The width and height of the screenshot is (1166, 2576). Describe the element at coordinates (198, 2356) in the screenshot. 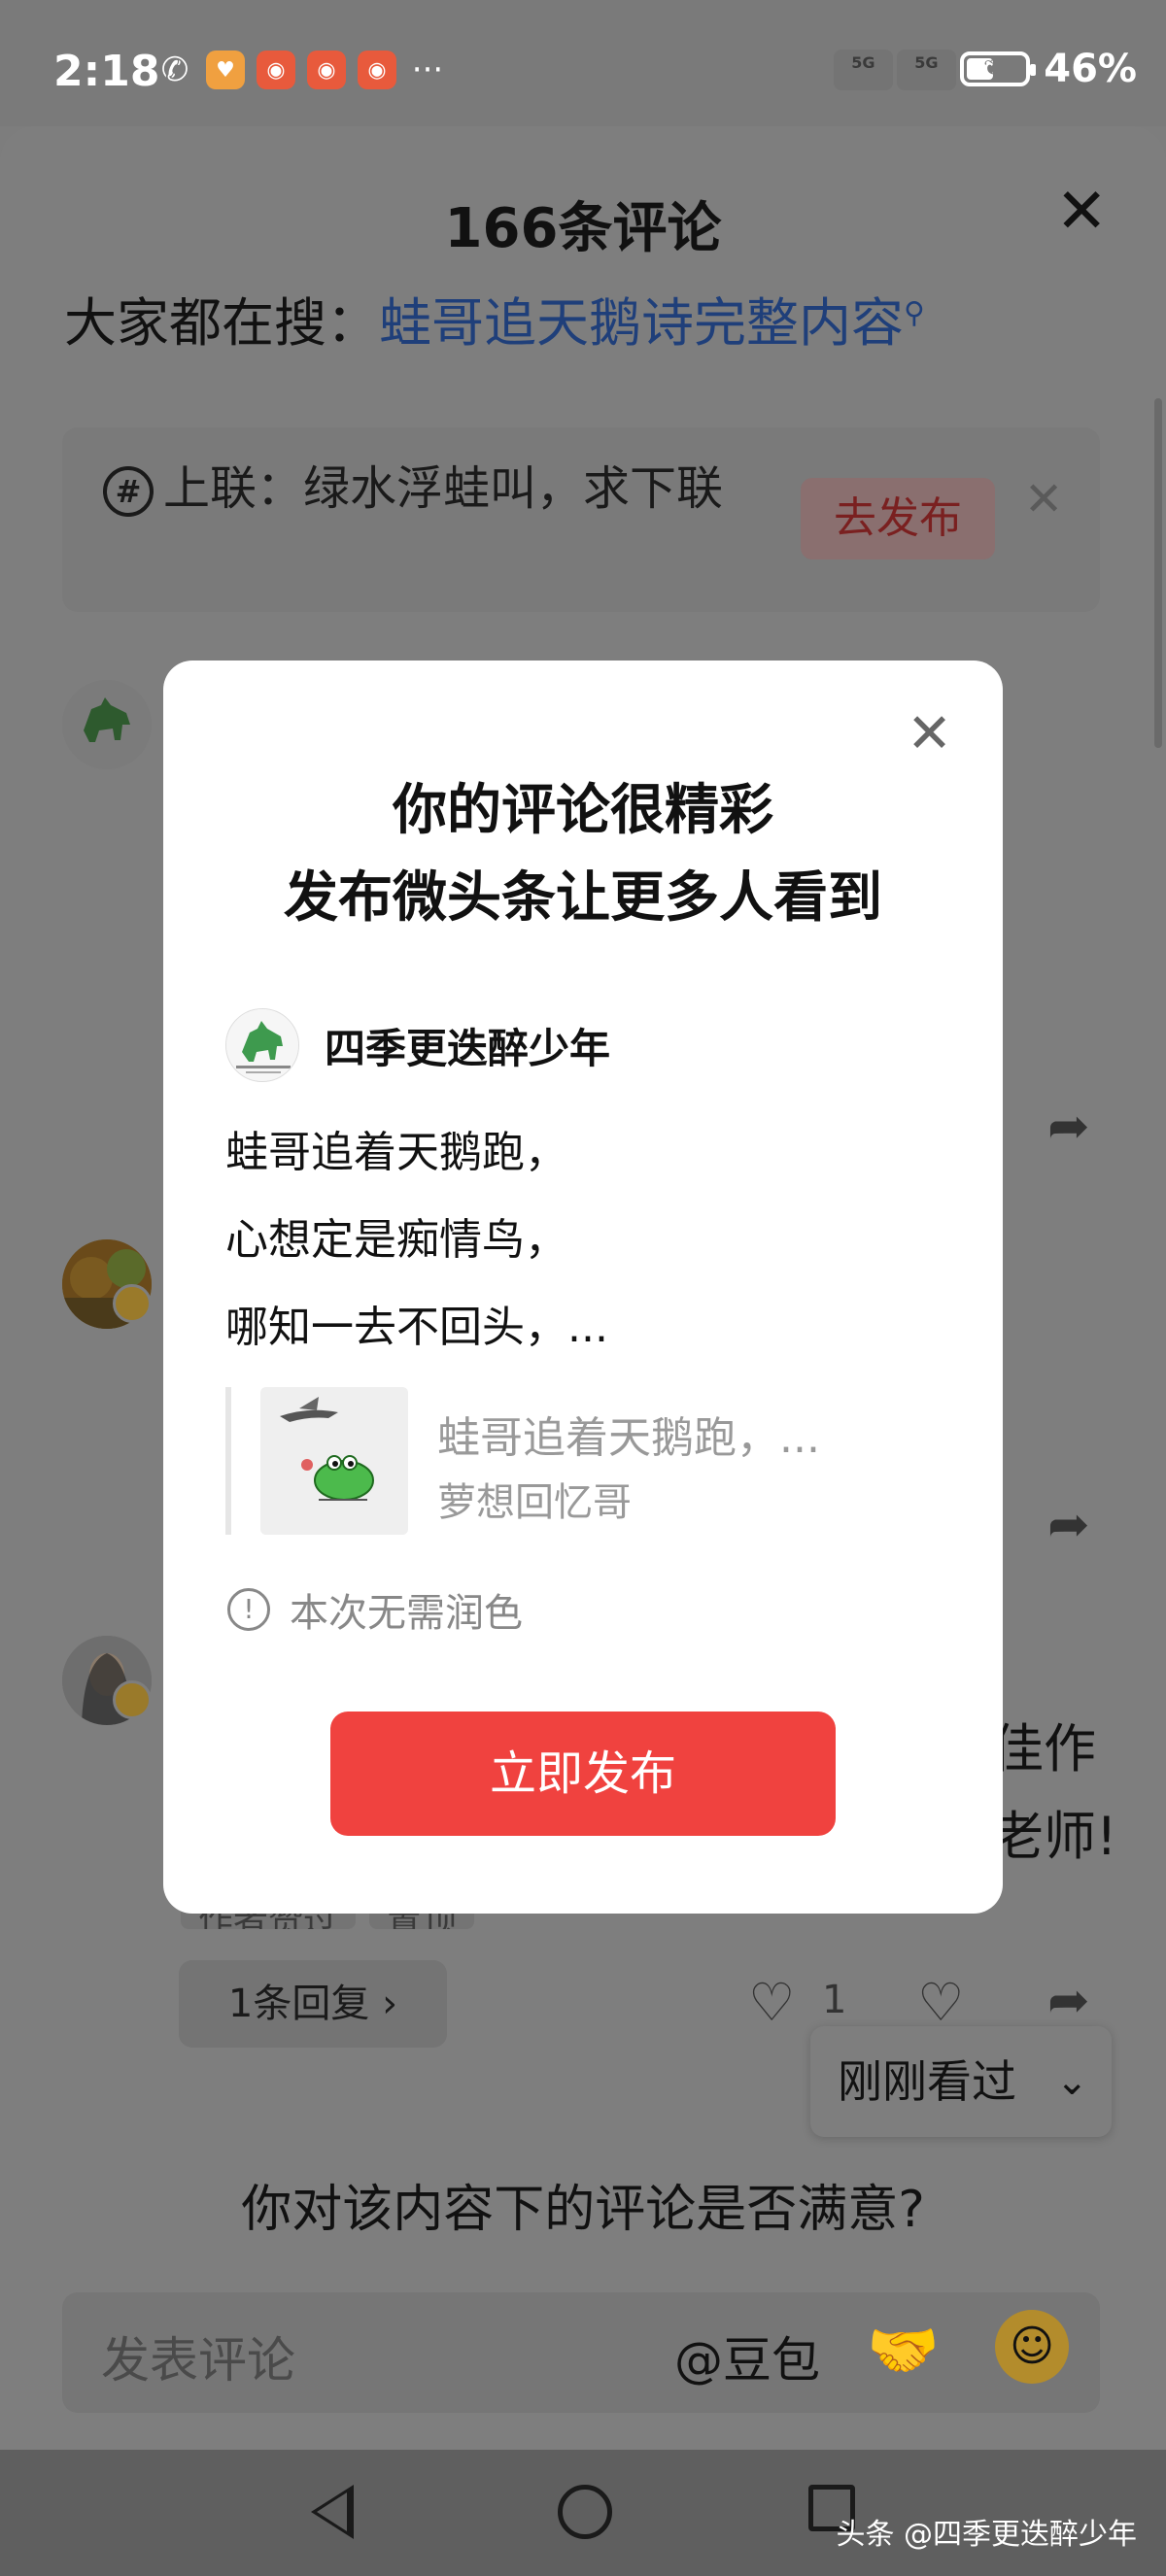

I see `comment-input: 发表评论` at that location.